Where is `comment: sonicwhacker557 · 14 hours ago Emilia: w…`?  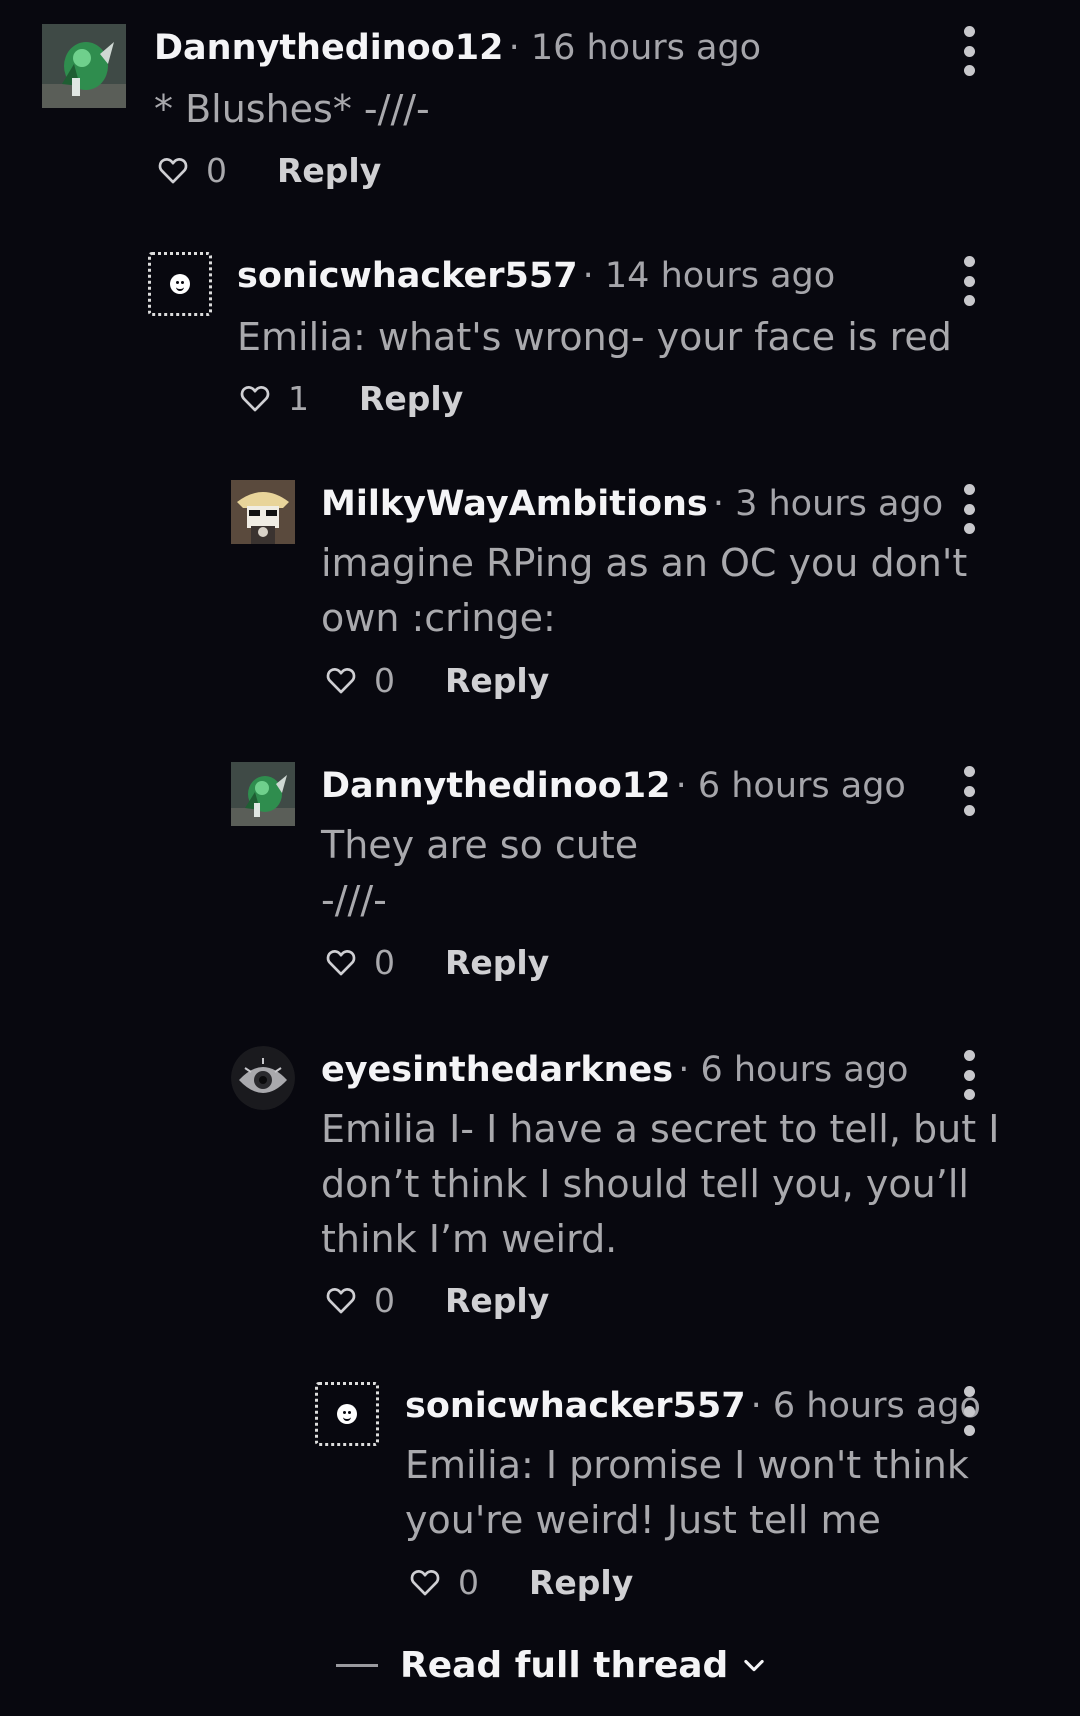 comment: sonicwhacker557 · 14 hours ago Emilia: w… is located at coordinates (595, 337).